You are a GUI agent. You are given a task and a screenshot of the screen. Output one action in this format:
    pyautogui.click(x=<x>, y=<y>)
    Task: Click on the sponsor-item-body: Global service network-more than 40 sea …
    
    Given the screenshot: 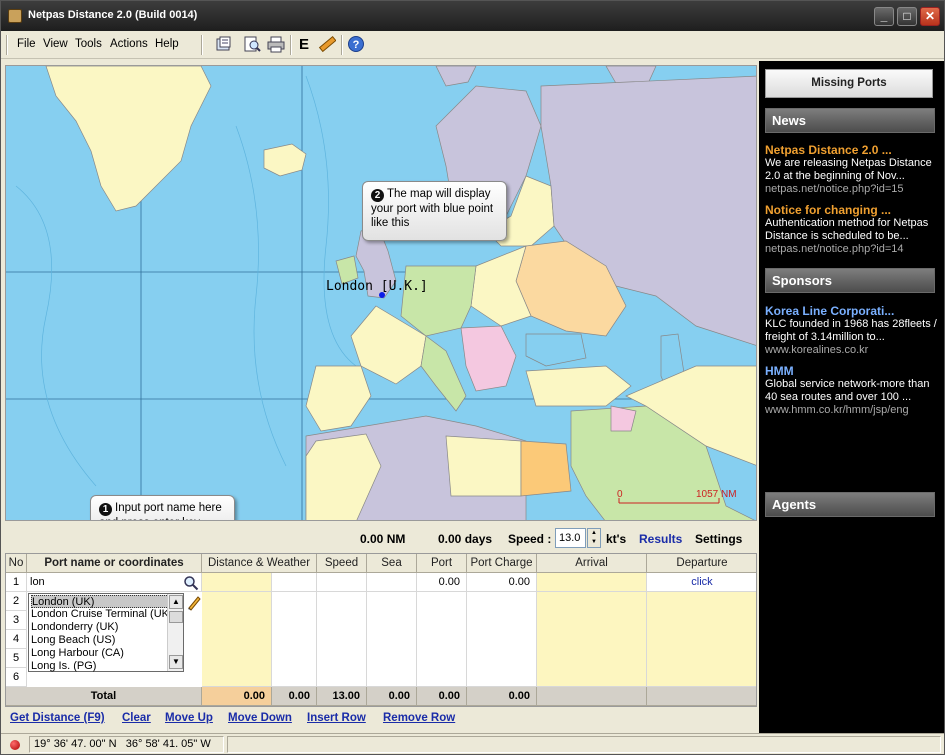 What is the action you would take?
    pyautogui.click(x=847, y=390)
    